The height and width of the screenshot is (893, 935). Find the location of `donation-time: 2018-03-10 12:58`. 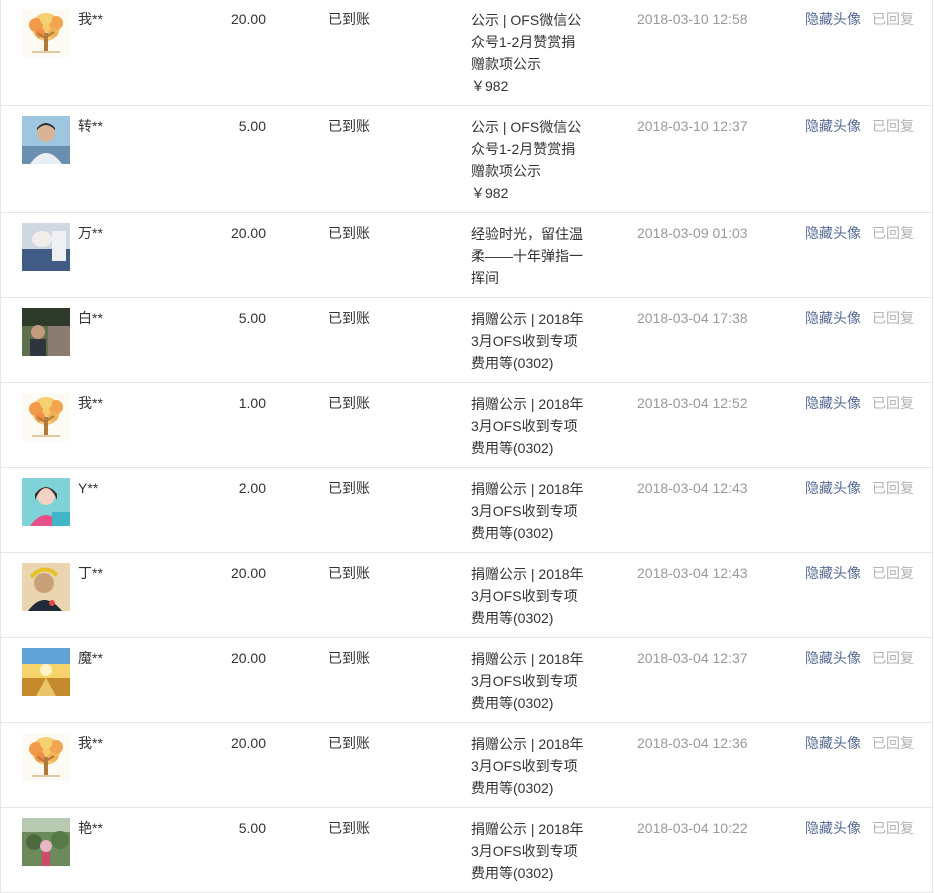

donation-time: 2018-03-10 12:58 is located at coordinates (692, 19).